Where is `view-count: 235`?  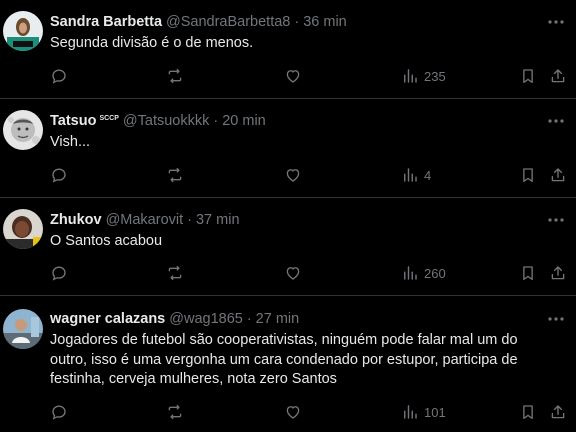
view-count: 235 is located at coordinates (435, 76).